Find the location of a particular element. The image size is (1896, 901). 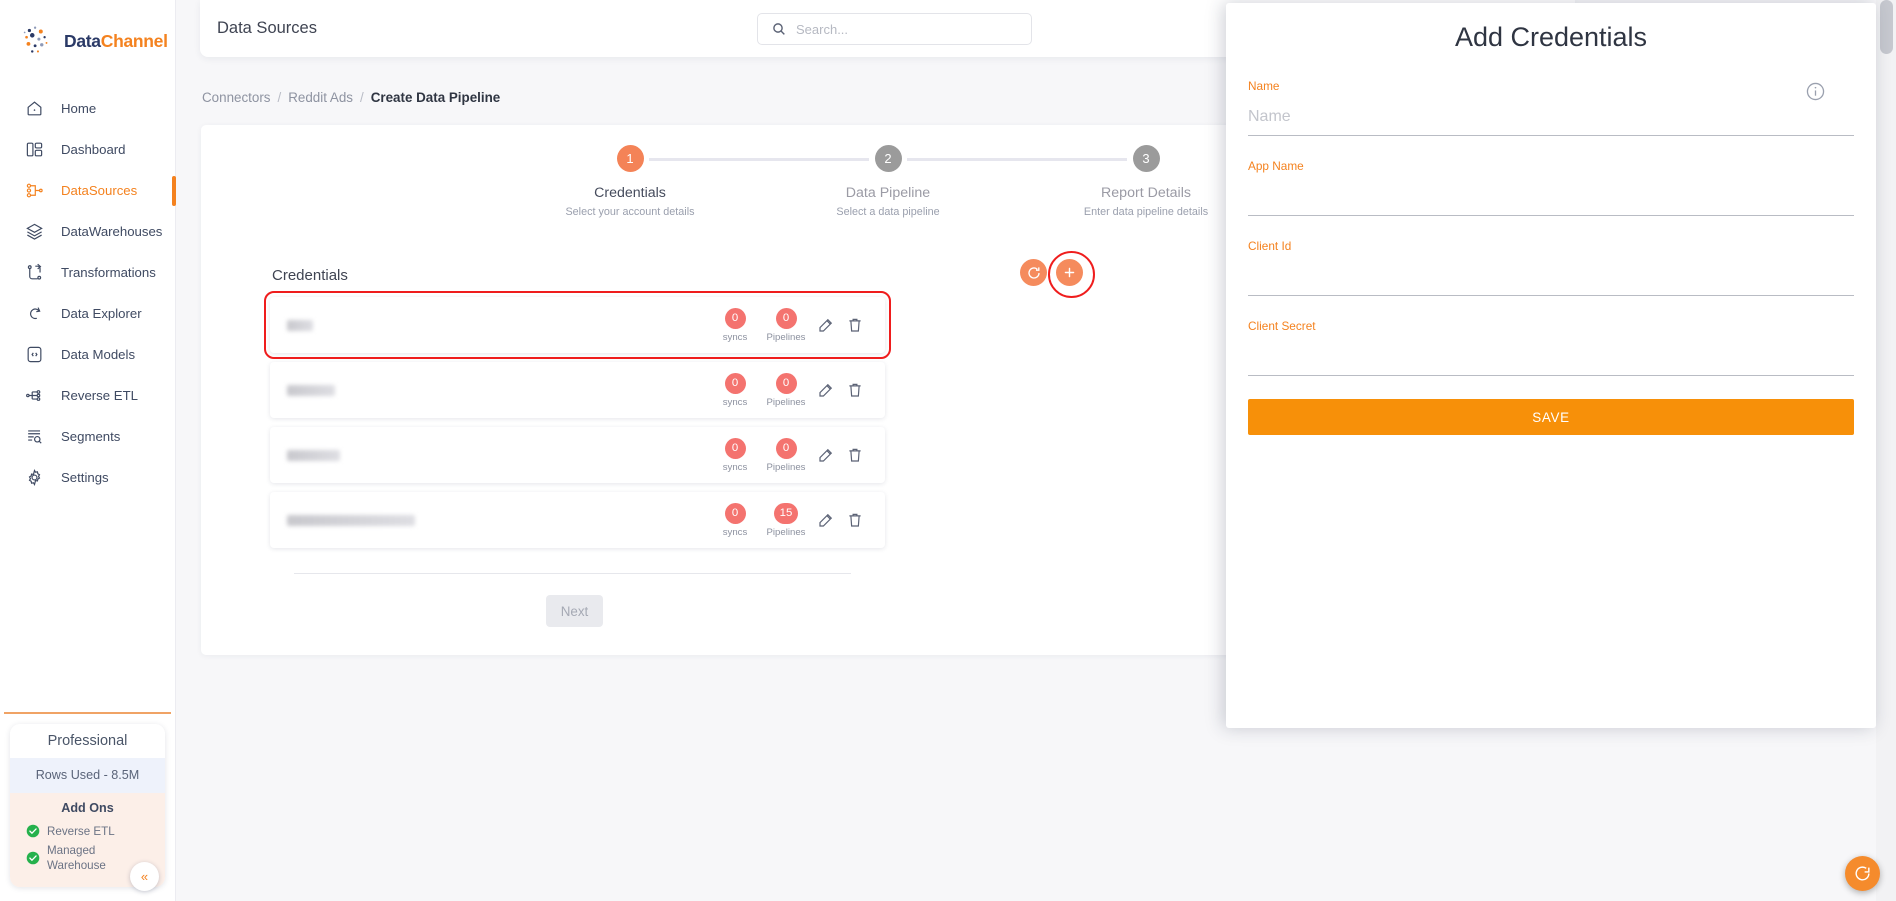

breadcrumb-item-reddit-ads: Reddit Ads is located at coordinates (320, 97).